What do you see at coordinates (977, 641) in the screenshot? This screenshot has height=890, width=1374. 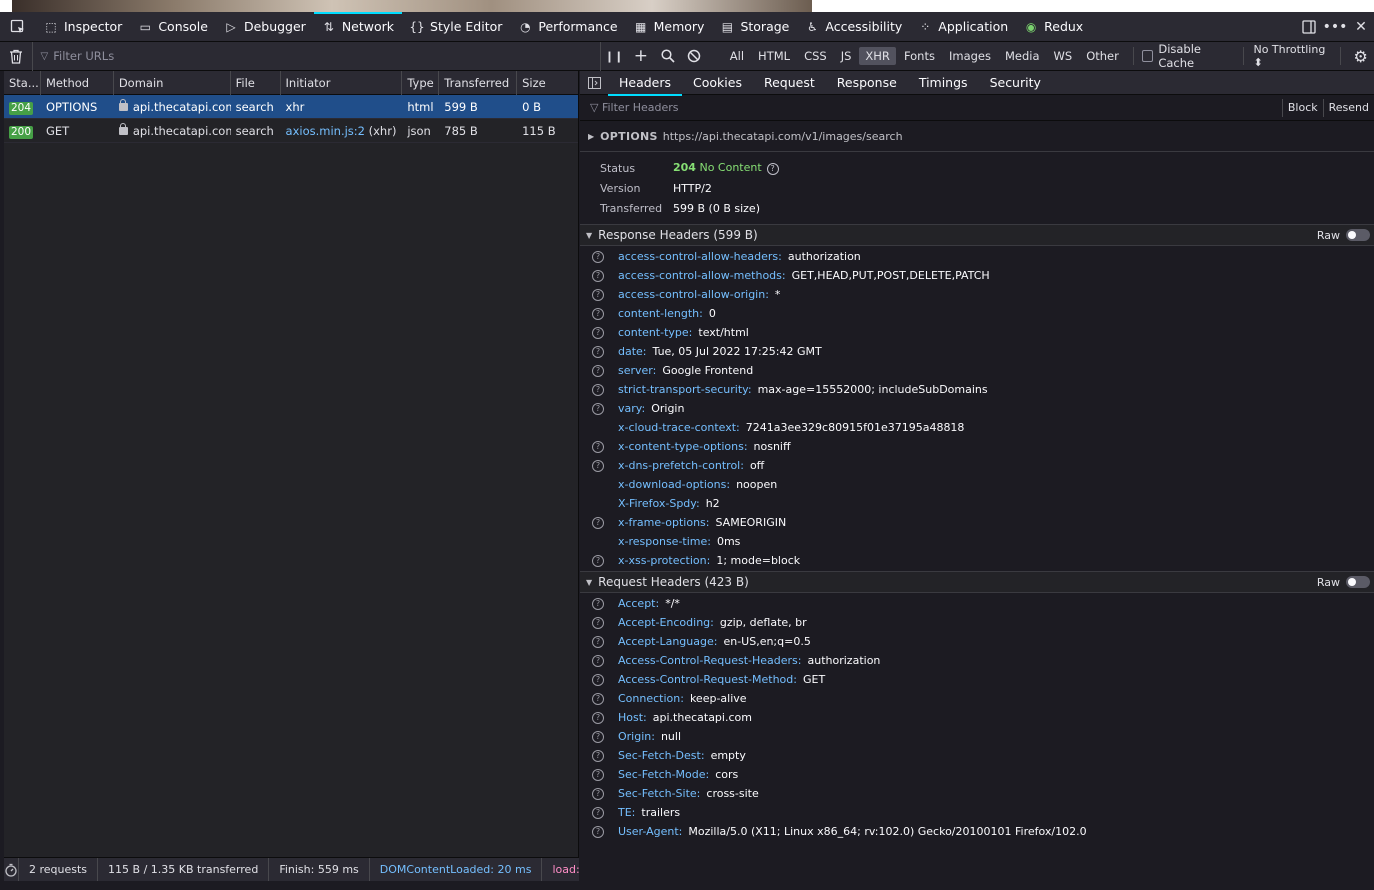 I see `header-row: ? Accept-Language: en-US,en;q=0.5` at bounding box center [977, 641].